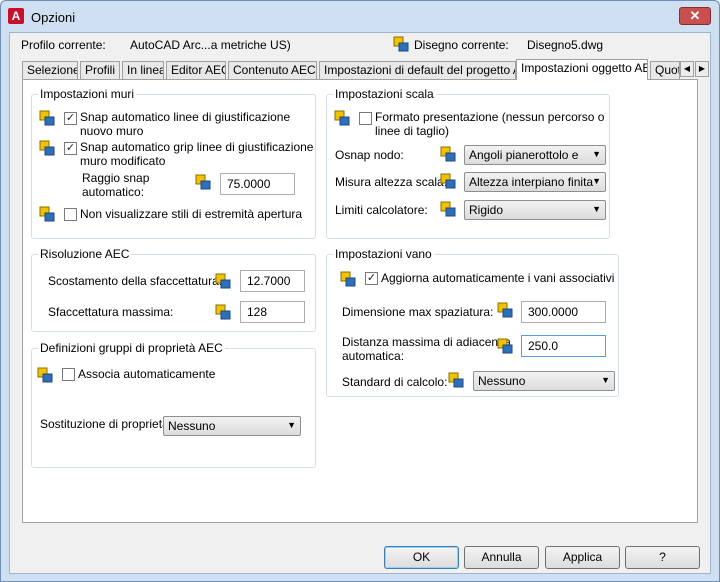  What do you see at coordinates (563, 346) in the screenshot?
I see `max-adj-input: 250.0` at bounding box center [563, 346].